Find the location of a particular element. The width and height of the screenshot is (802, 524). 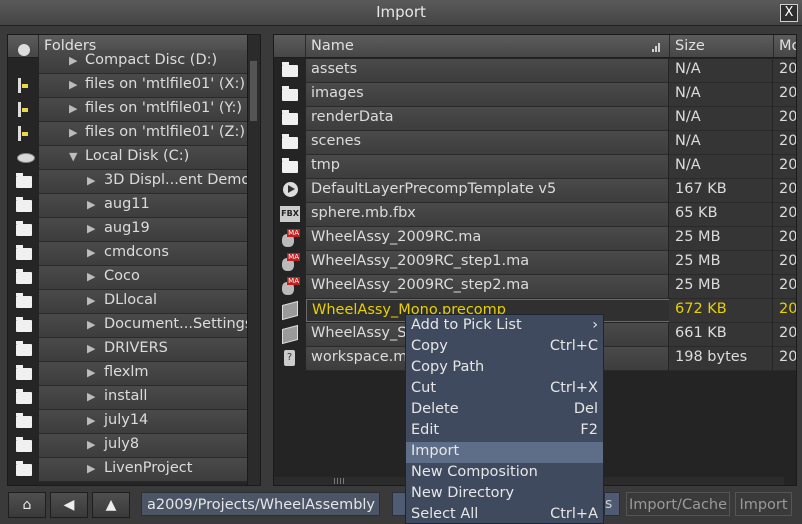

folder-tree-label: july8 is located at coordinates (122, 444).